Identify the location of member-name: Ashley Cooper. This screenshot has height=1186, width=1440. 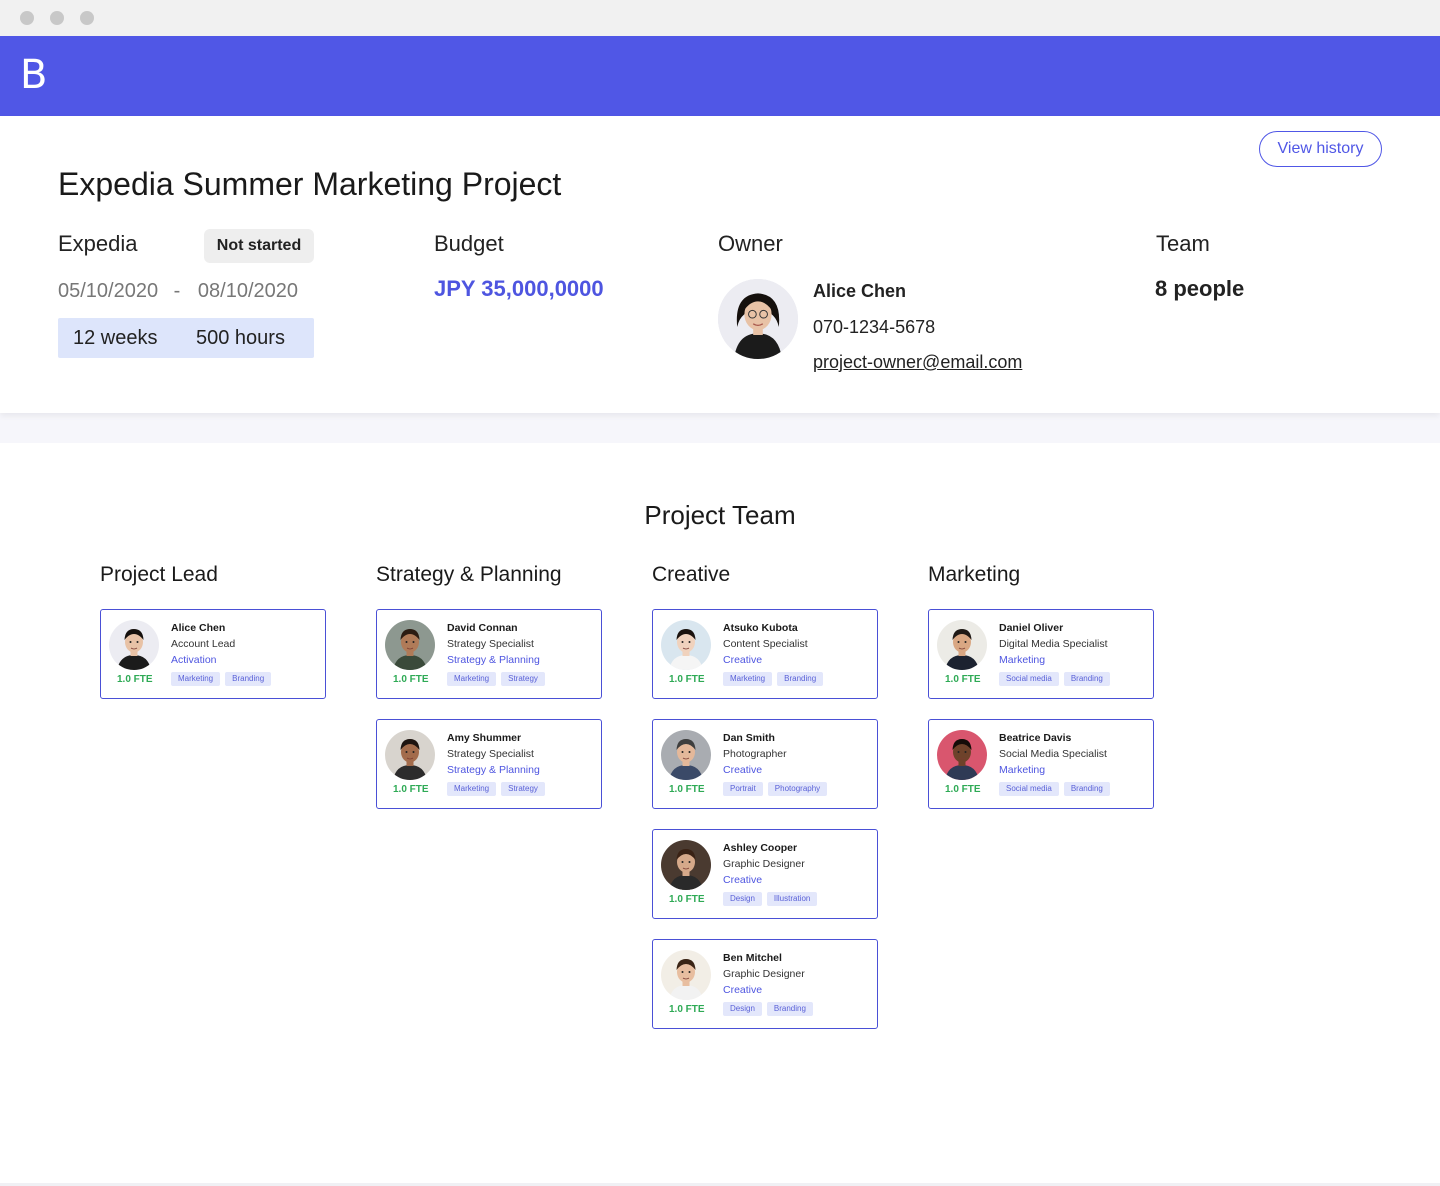
(760, 848).